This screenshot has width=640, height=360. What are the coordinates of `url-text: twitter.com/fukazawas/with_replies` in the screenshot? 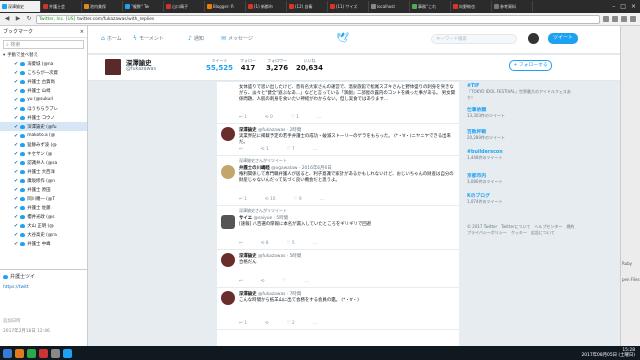 It's located at (115, 19).